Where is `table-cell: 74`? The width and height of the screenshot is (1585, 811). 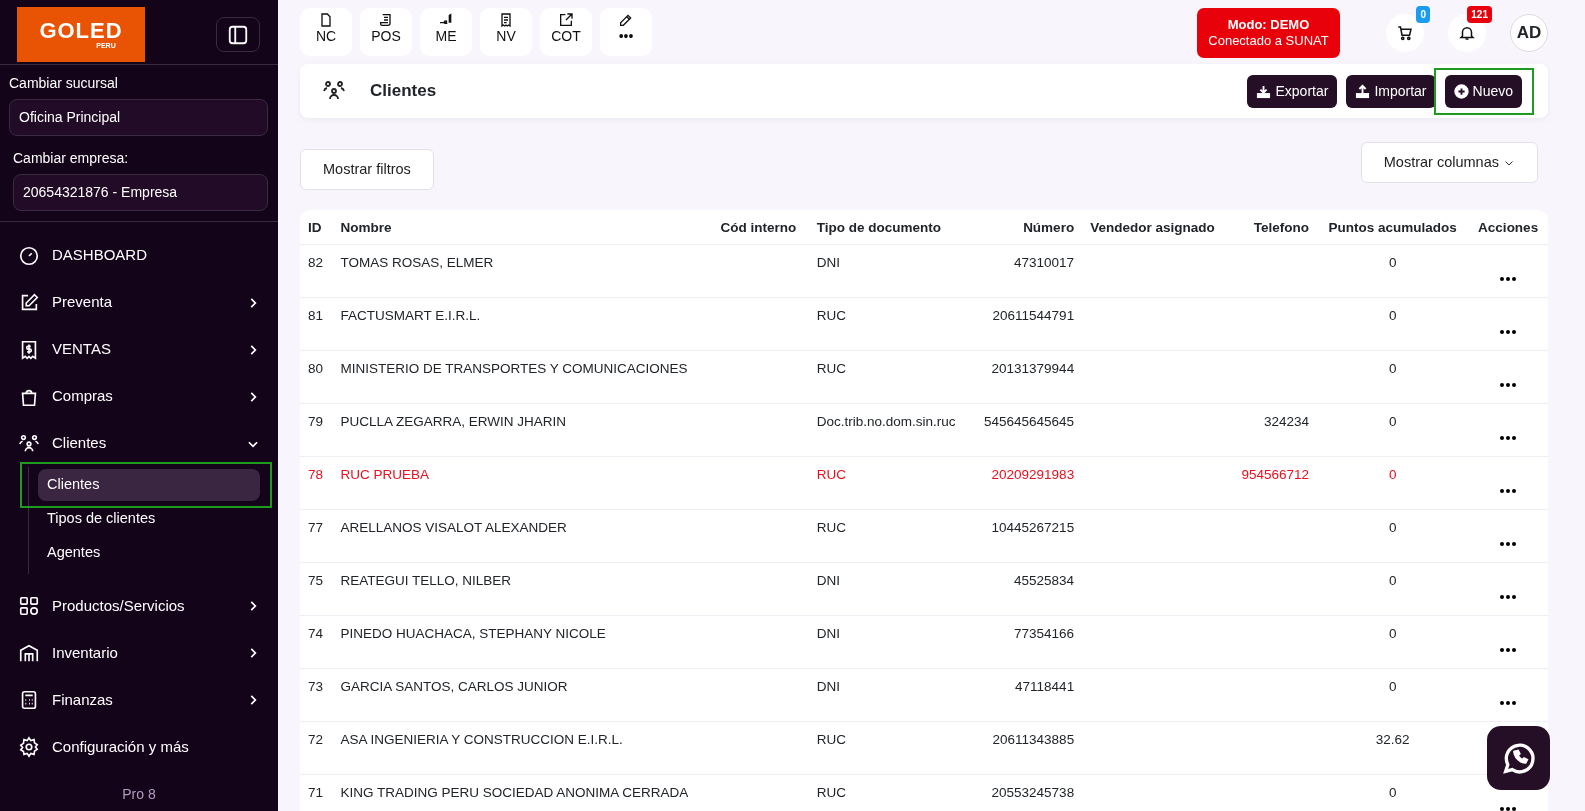 table-cell: 74 is located at coordinates (316, 642).